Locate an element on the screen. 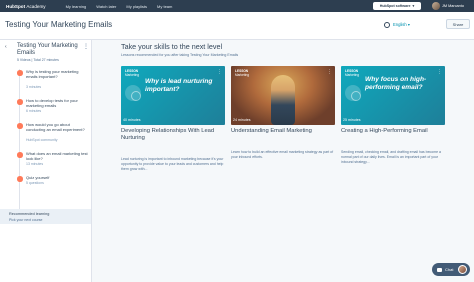  language-label: English is located at coordinates (400, 24).